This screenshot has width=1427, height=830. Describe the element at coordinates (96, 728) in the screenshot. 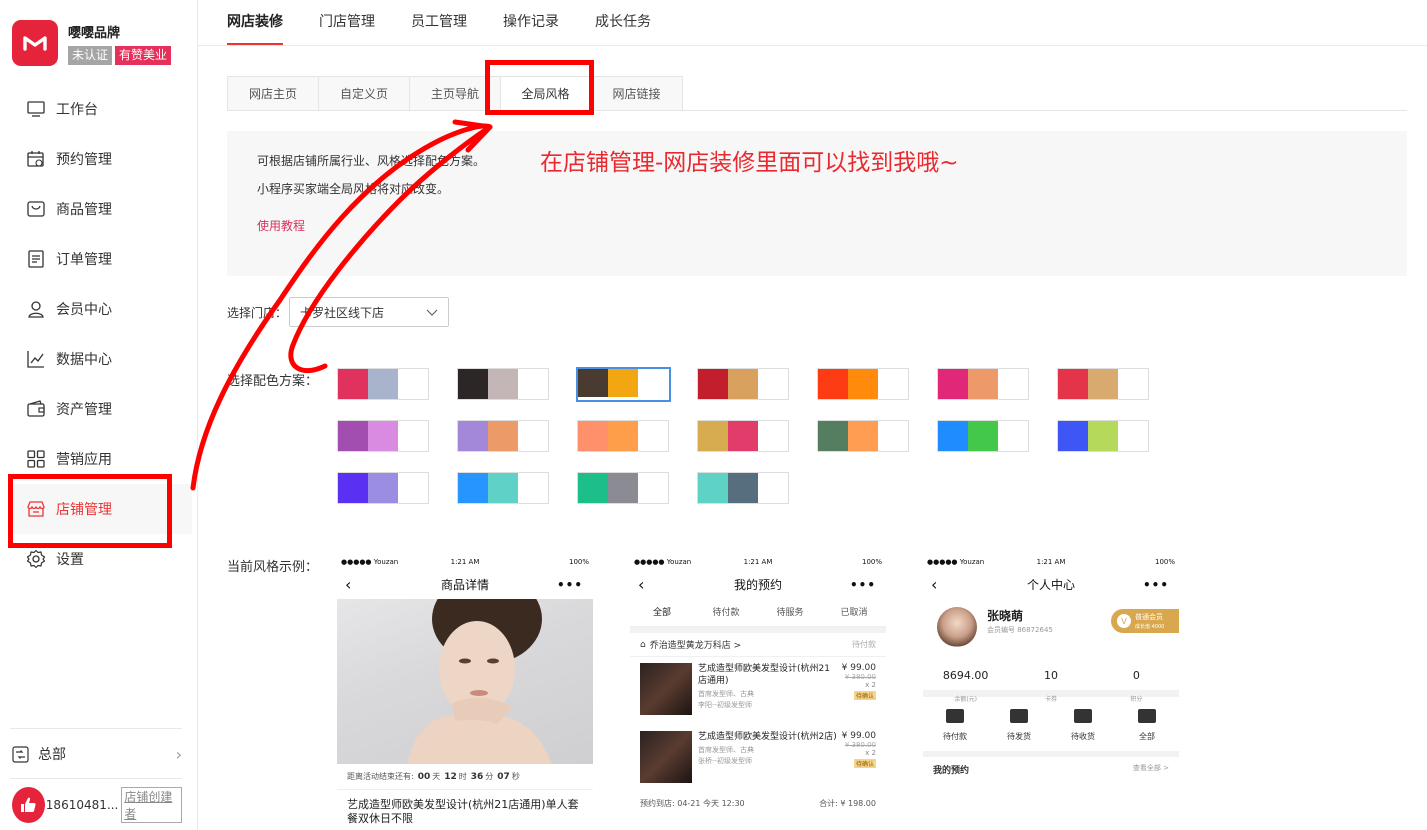

I see `divider` at that location.